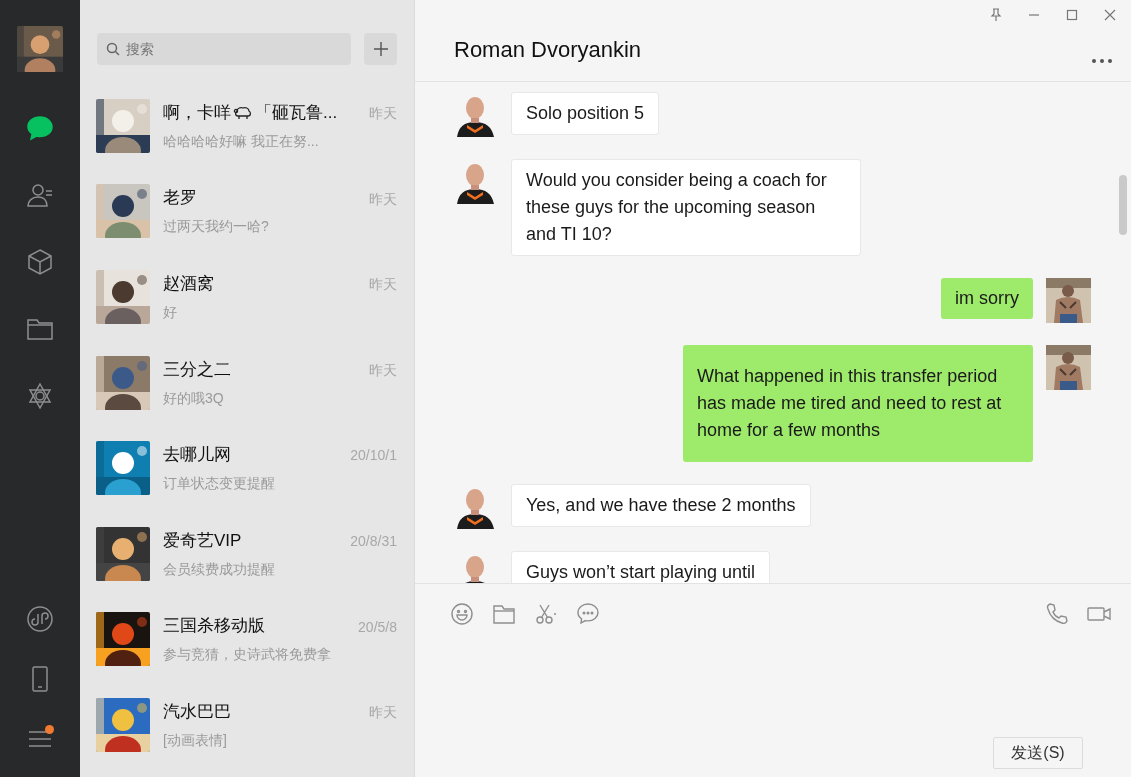 The height and width of the screenshot is (777, 1131). Describe the element at coordinates (661, 505) in the screenshot. I see `message-bubble: Yes, and we have these 2 months` at that location.